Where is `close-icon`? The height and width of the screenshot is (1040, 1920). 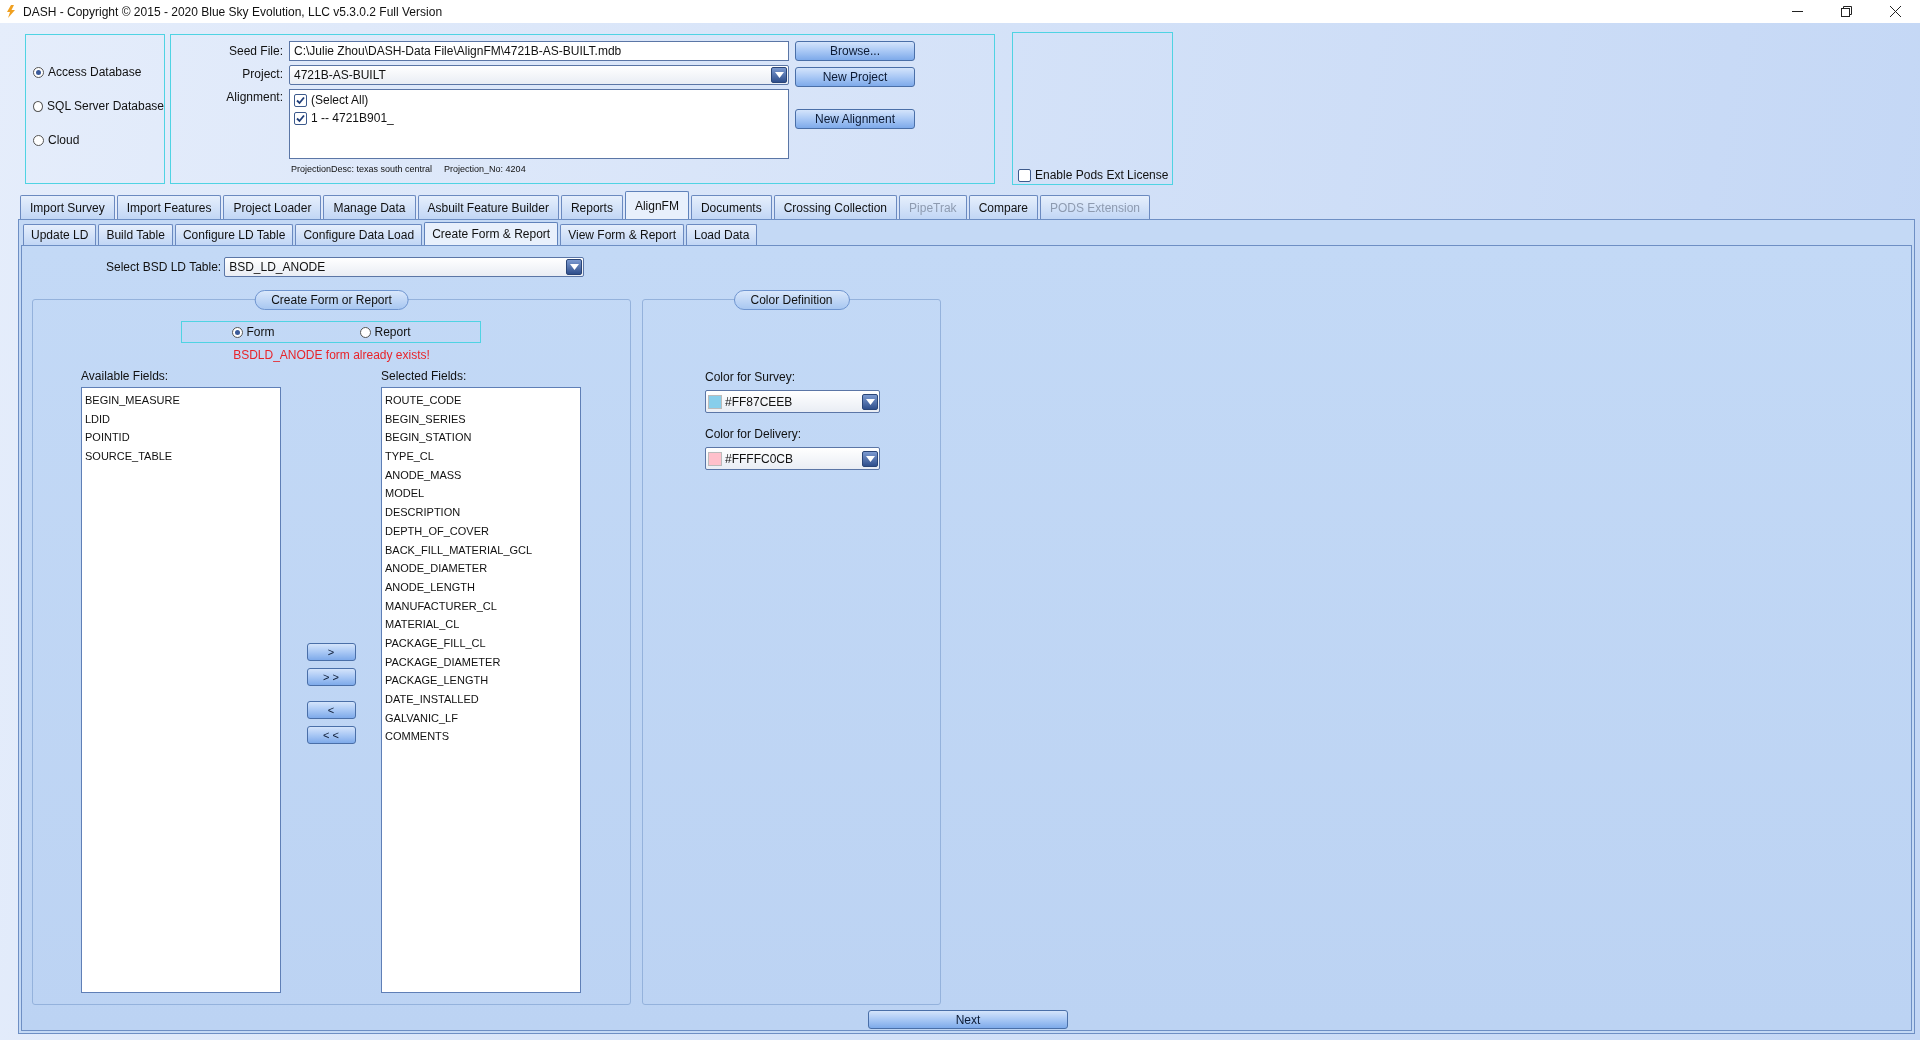 close-icon is located at coordinates (1895, 11).